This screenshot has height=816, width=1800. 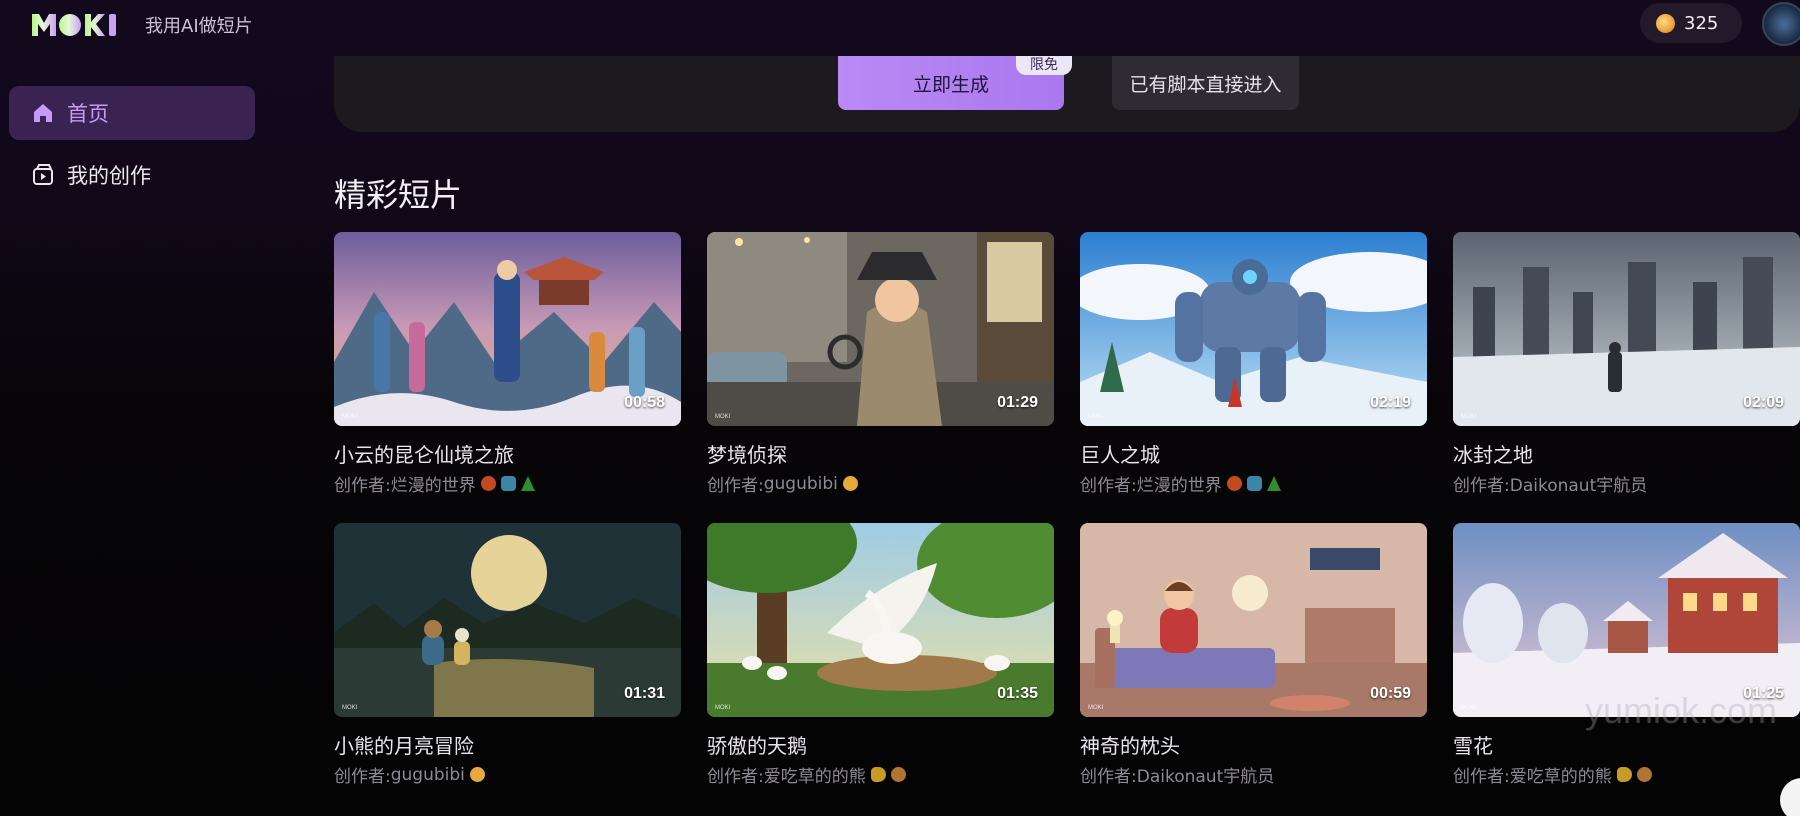 I want to click on video-card: MOKI 02:19 巨人之城 创作者: 烂漫的世界, so click(x=1253, y=364).